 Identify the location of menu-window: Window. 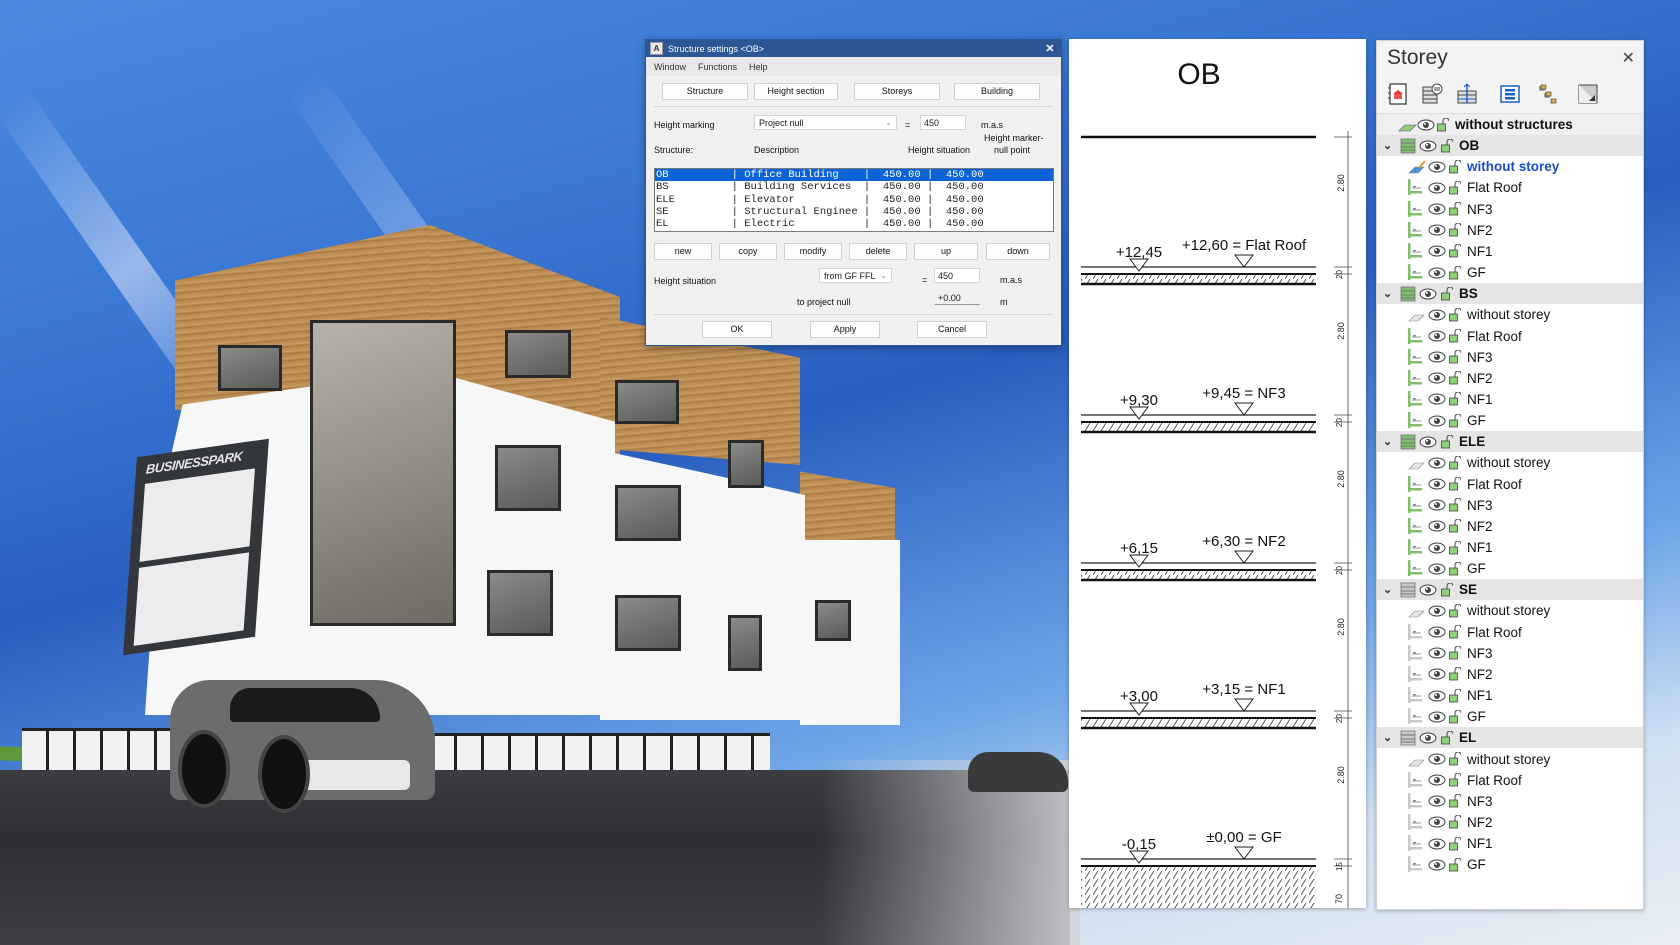
(670, 67).